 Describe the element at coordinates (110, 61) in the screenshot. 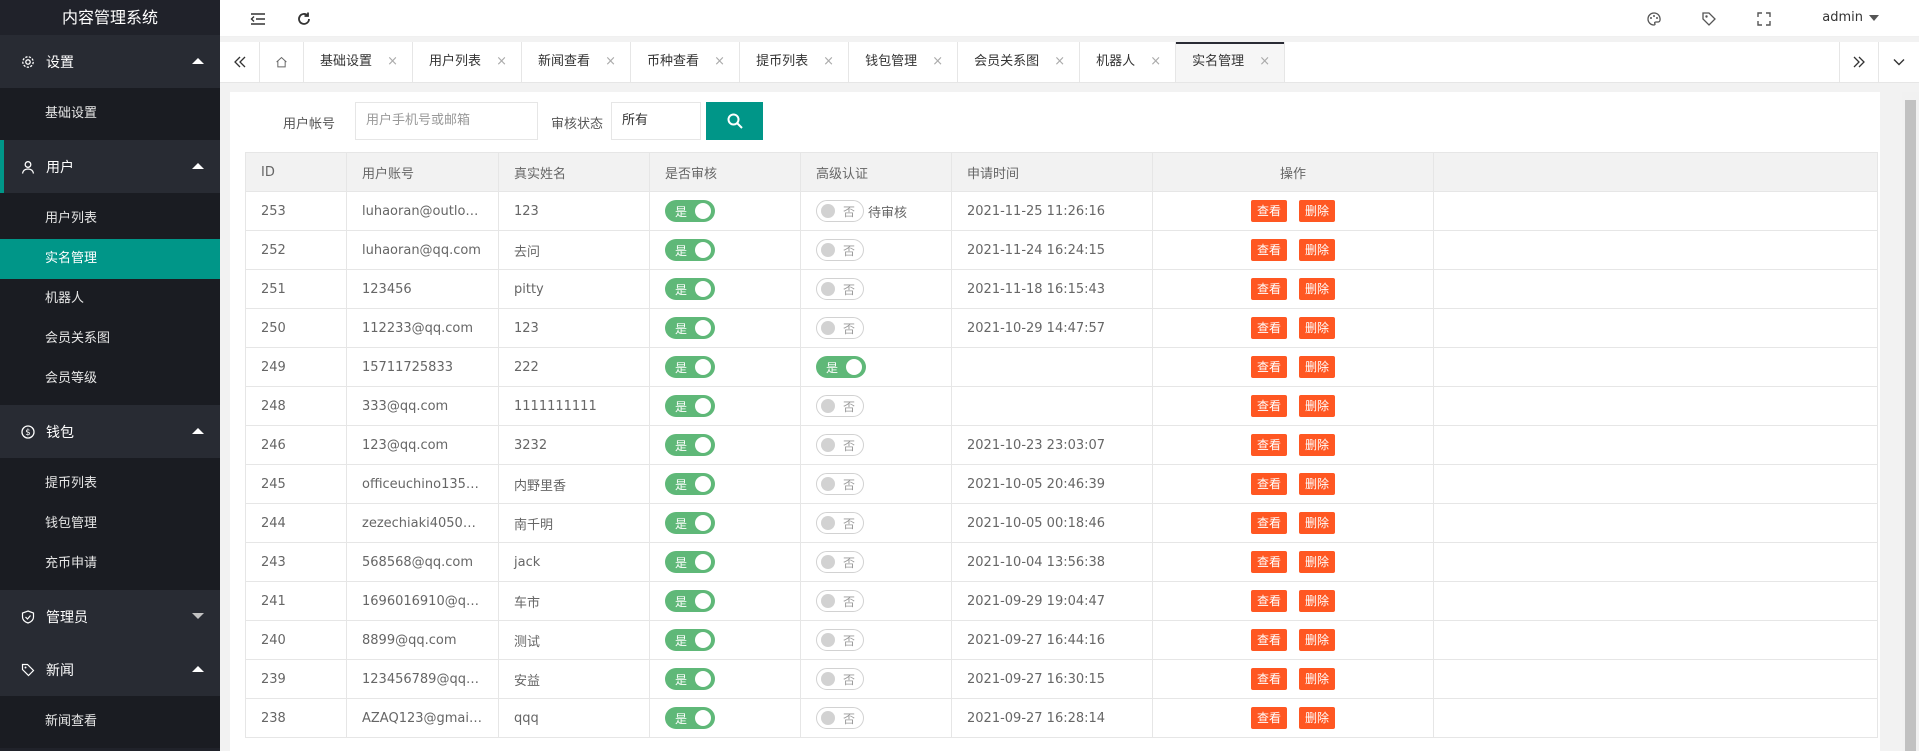

I see `sidebar-group-0: 设置` at that location.